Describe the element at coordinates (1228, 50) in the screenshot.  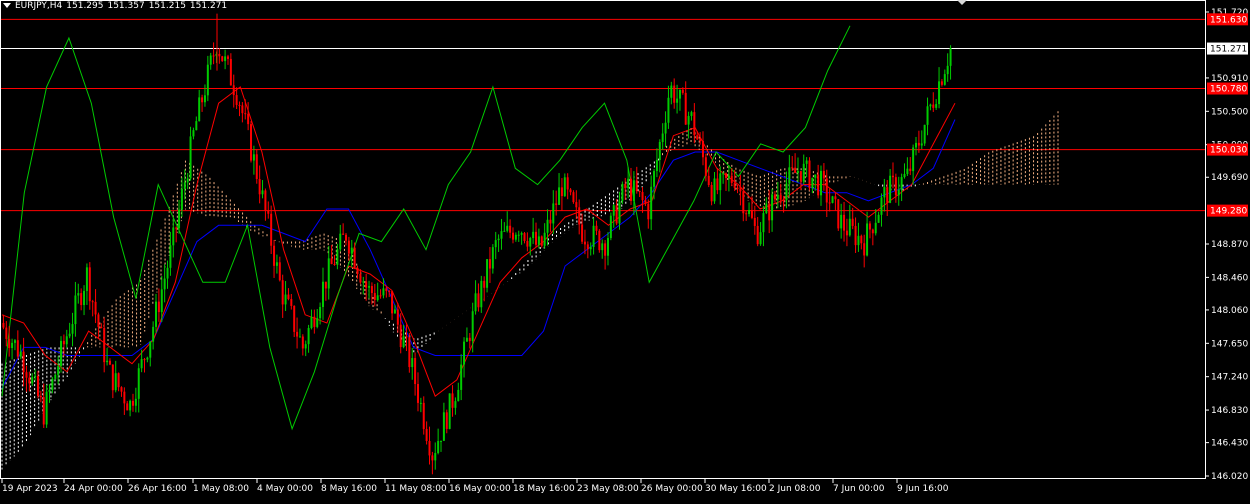
I see `current-price-label: 151.271` at that location.